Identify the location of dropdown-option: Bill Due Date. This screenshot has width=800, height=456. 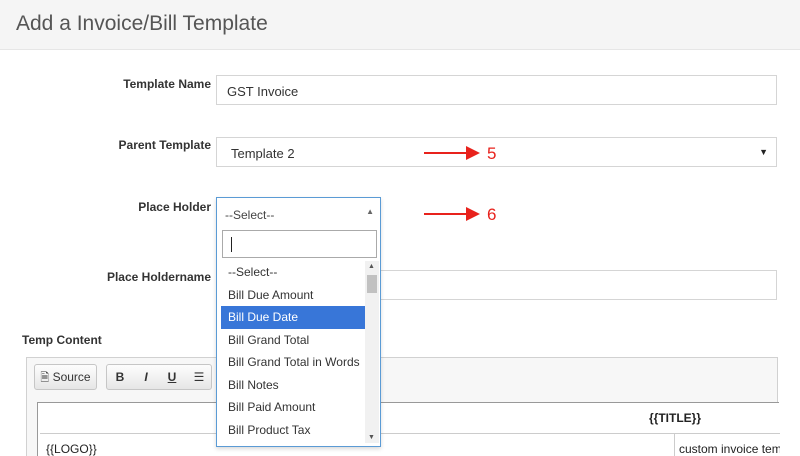
(293, 317).